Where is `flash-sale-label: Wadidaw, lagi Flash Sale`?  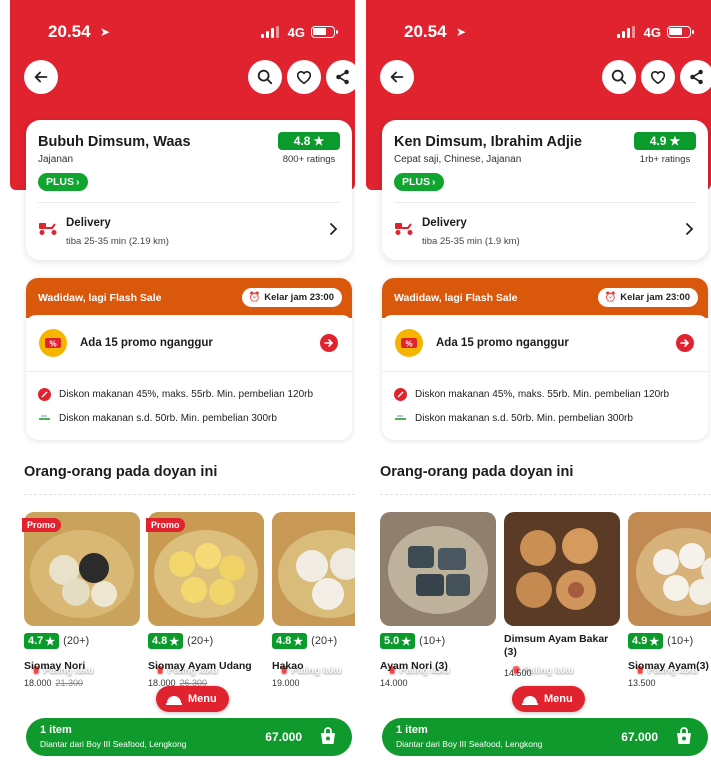 flash-sale-label: Wadidaw, lagi Flash Sale is located at coordinates (456, 298).